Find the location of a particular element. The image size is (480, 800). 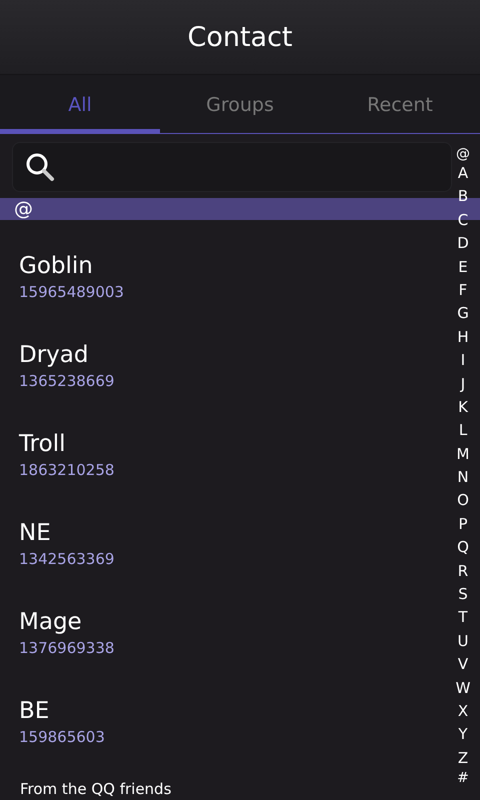

phone-number: 1365238669 is located at coordinates (66, 381).